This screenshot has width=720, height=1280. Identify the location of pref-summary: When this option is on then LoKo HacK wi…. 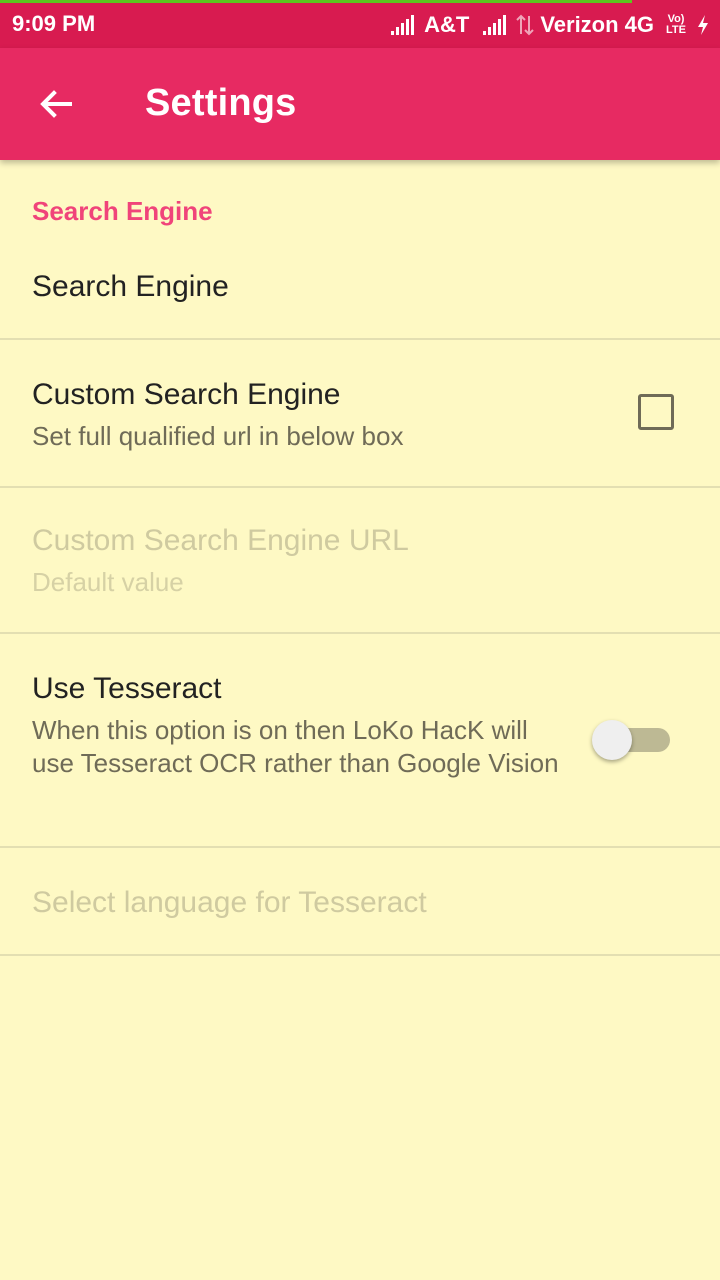
(295, 746).